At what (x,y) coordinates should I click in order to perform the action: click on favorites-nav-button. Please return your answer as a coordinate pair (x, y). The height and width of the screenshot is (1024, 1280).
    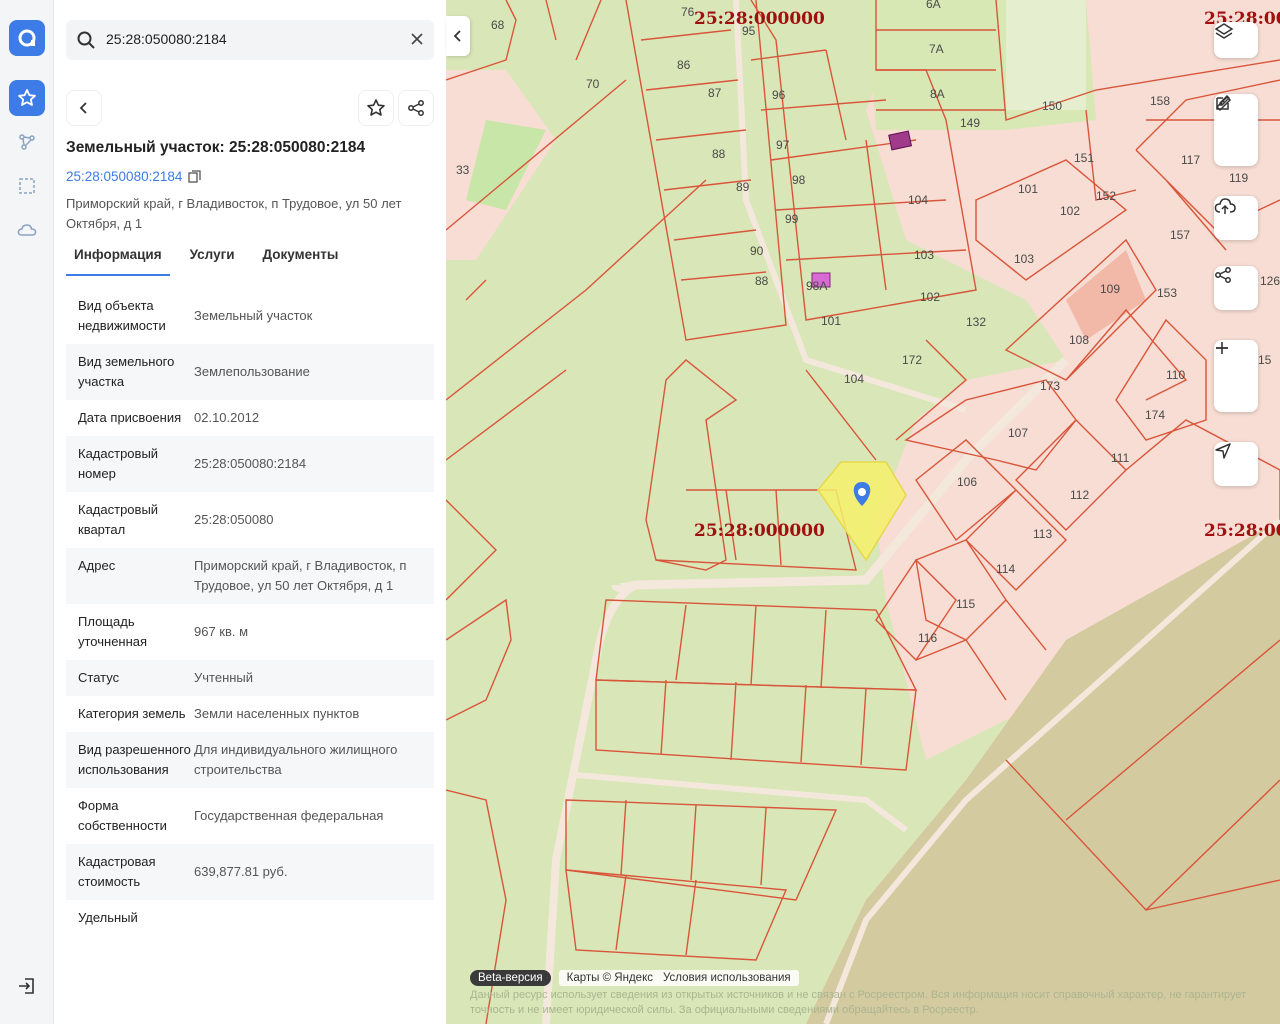
    Looking at the image, I should click on (27, 98).